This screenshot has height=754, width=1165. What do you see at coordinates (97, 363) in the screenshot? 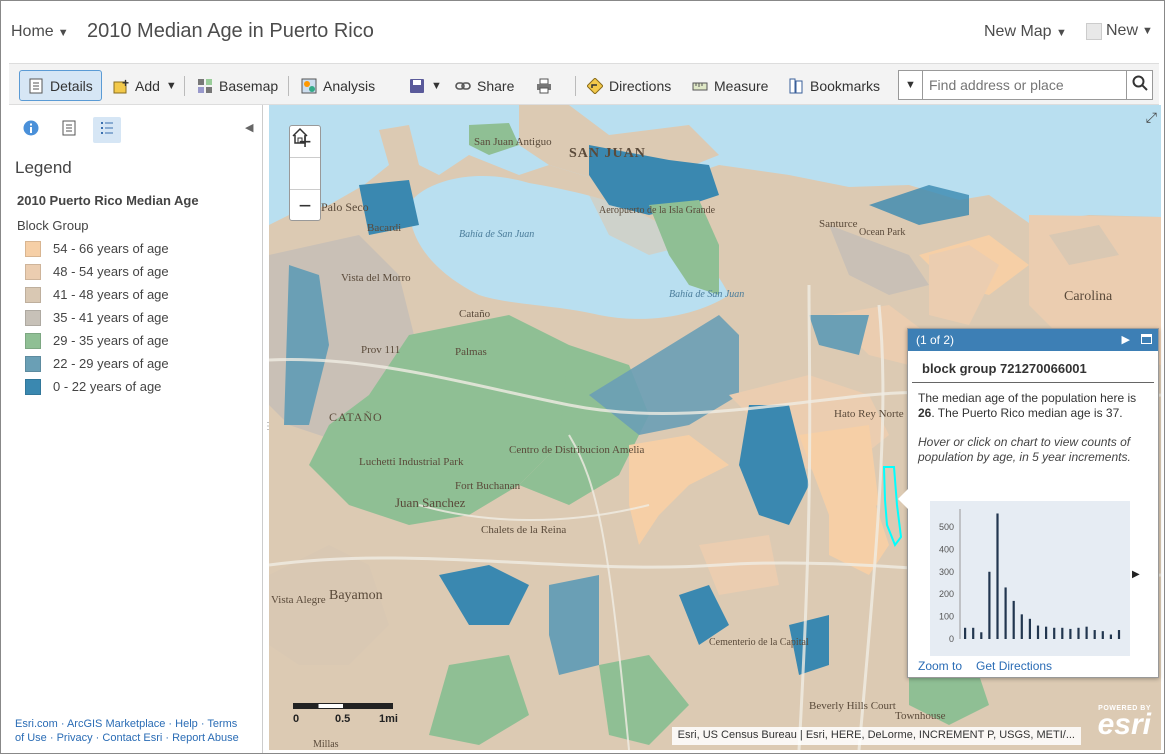
I see `legend-item: 22 - 29 years of age` at bounding box center [97, 363].